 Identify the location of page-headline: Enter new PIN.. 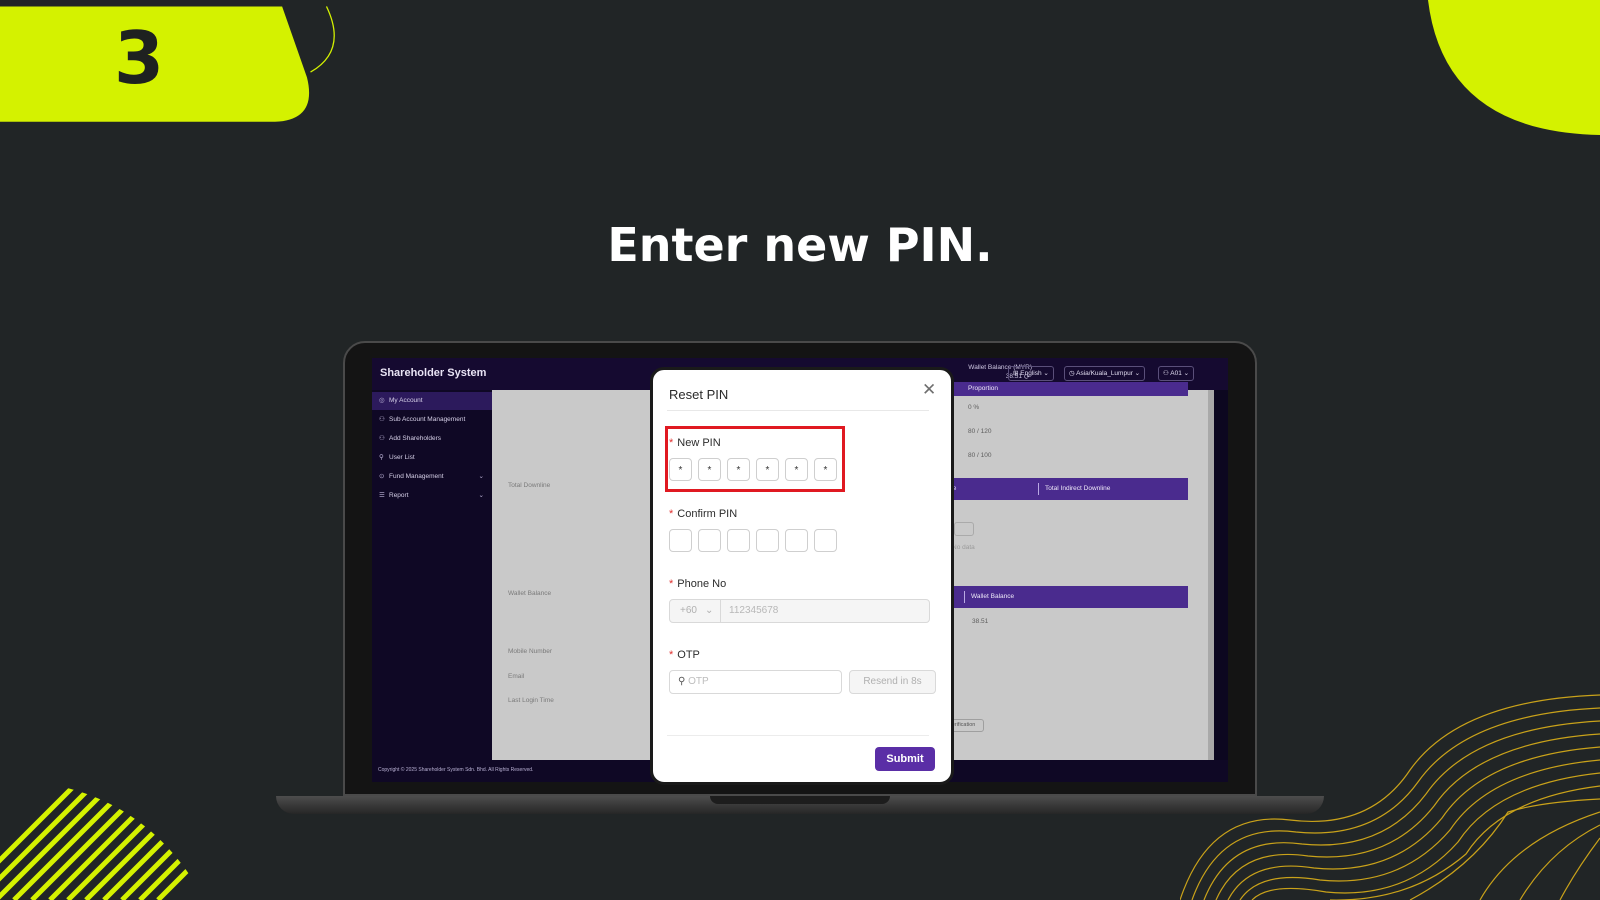
(800, 245).